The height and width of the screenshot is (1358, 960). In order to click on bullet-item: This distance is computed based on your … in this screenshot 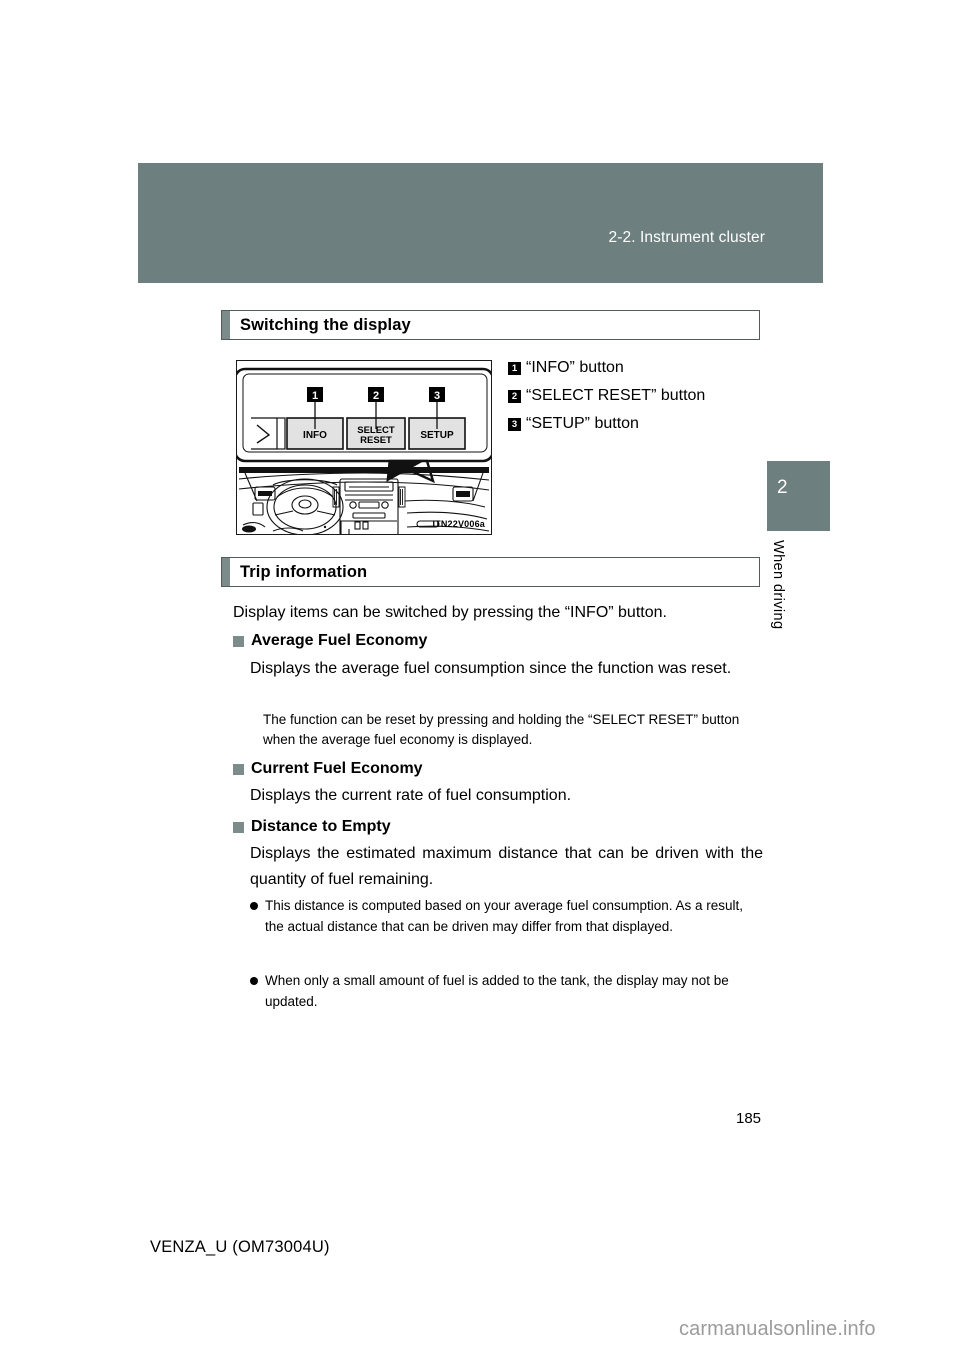, I will do `click(507, 916)`.